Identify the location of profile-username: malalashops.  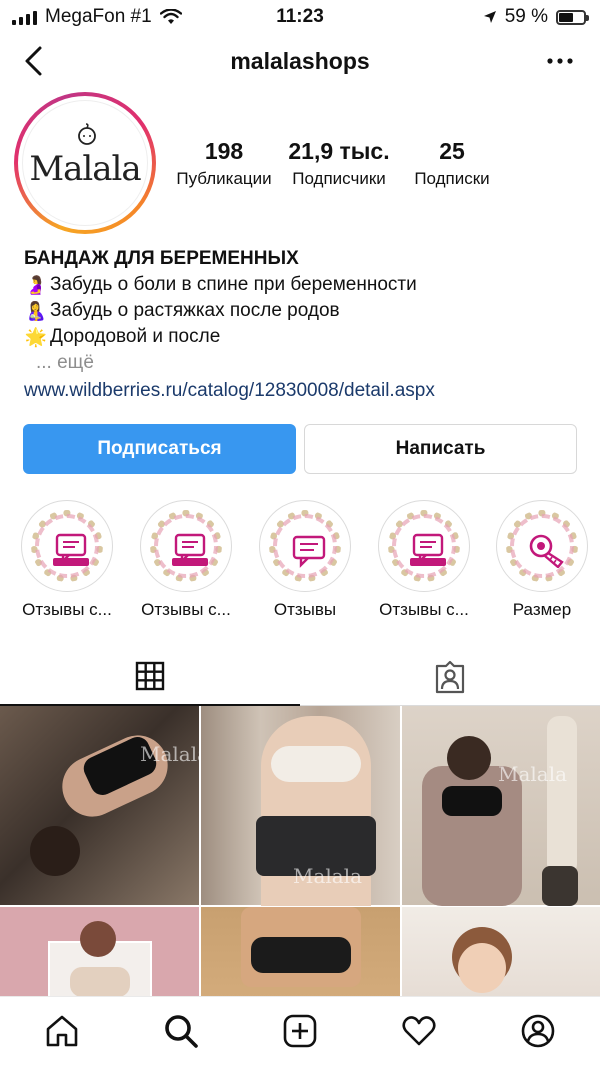
(300, 61).